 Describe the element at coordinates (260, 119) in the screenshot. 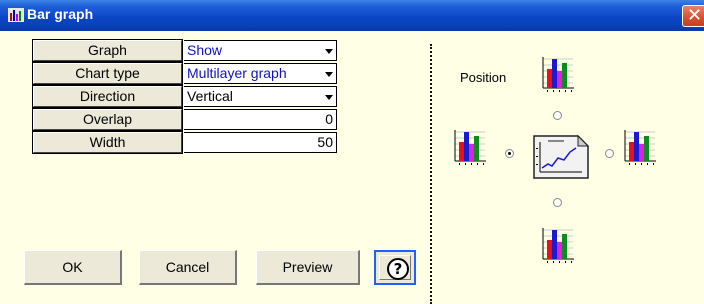

I see `overlap-input: 0` at that location.